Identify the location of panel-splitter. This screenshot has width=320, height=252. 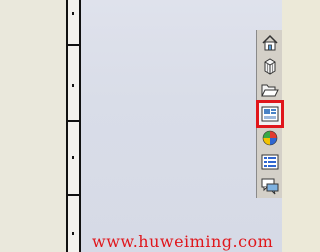
(73, 126).